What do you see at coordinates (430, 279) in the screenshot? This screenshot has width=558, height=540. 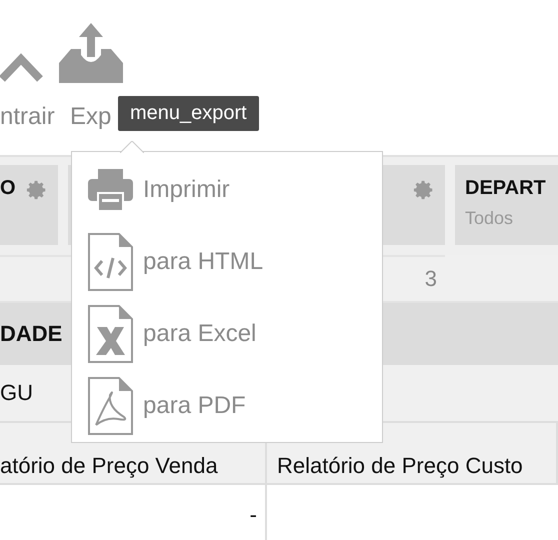 I see `count-text: 3` at bounding box center [430, 279].